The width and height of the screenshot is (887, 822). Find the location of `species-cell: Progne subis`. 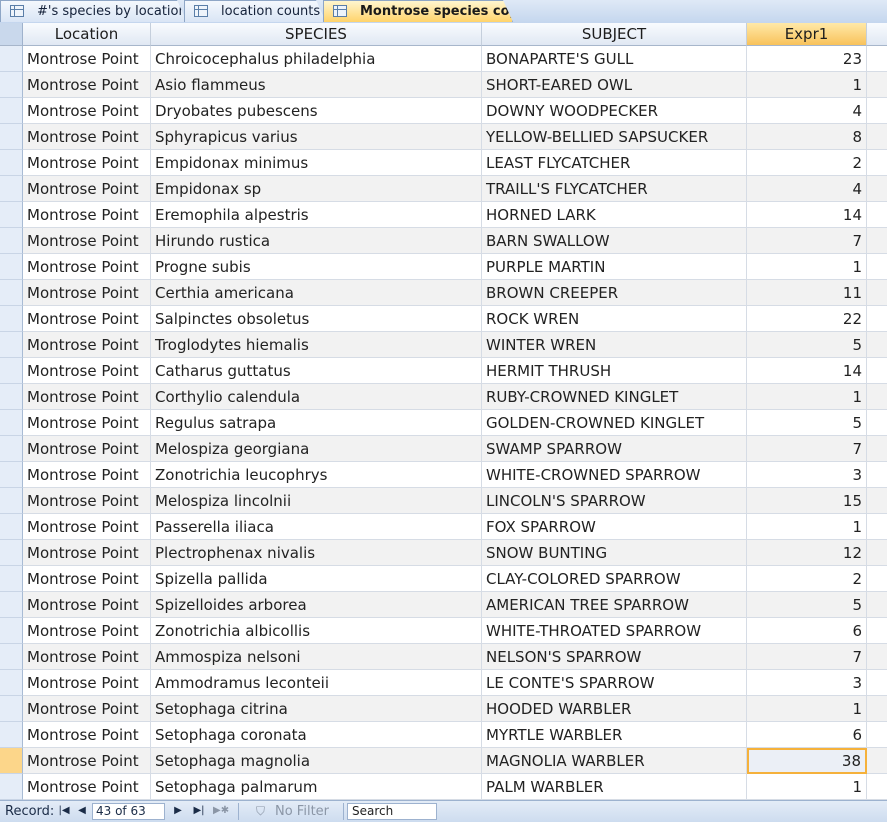

species-cell: Progne subis is located at coordinates (316, 267).